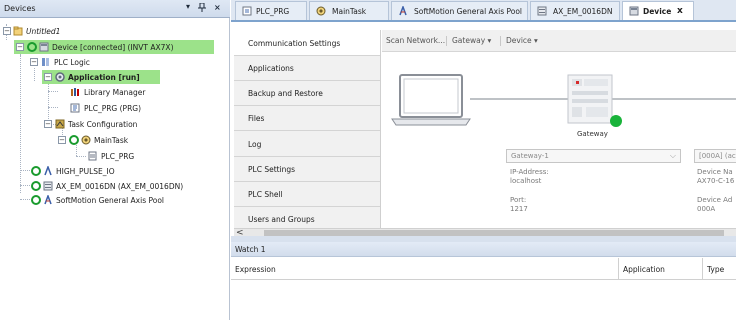 Image resolution: width=736 pixels, height=320 pixels. Describe the element at coordinates (60, 77) in the screenshot. I see `application-icon` at that location.